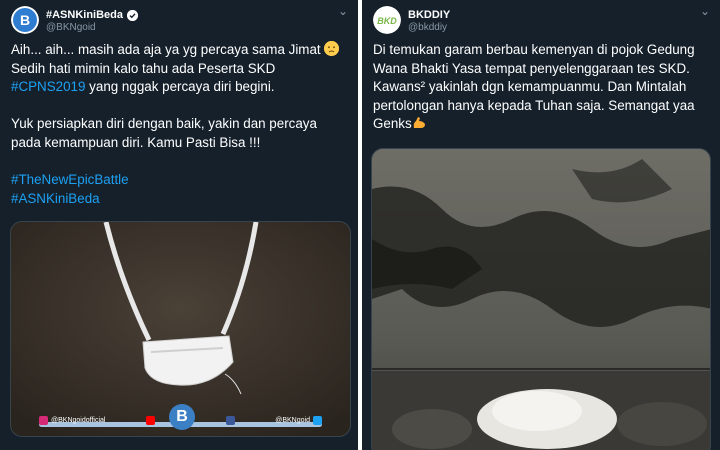  Describe the element at coordinates (427, 27) in the screenshot. I see `handle: @bkddiy` at that location.